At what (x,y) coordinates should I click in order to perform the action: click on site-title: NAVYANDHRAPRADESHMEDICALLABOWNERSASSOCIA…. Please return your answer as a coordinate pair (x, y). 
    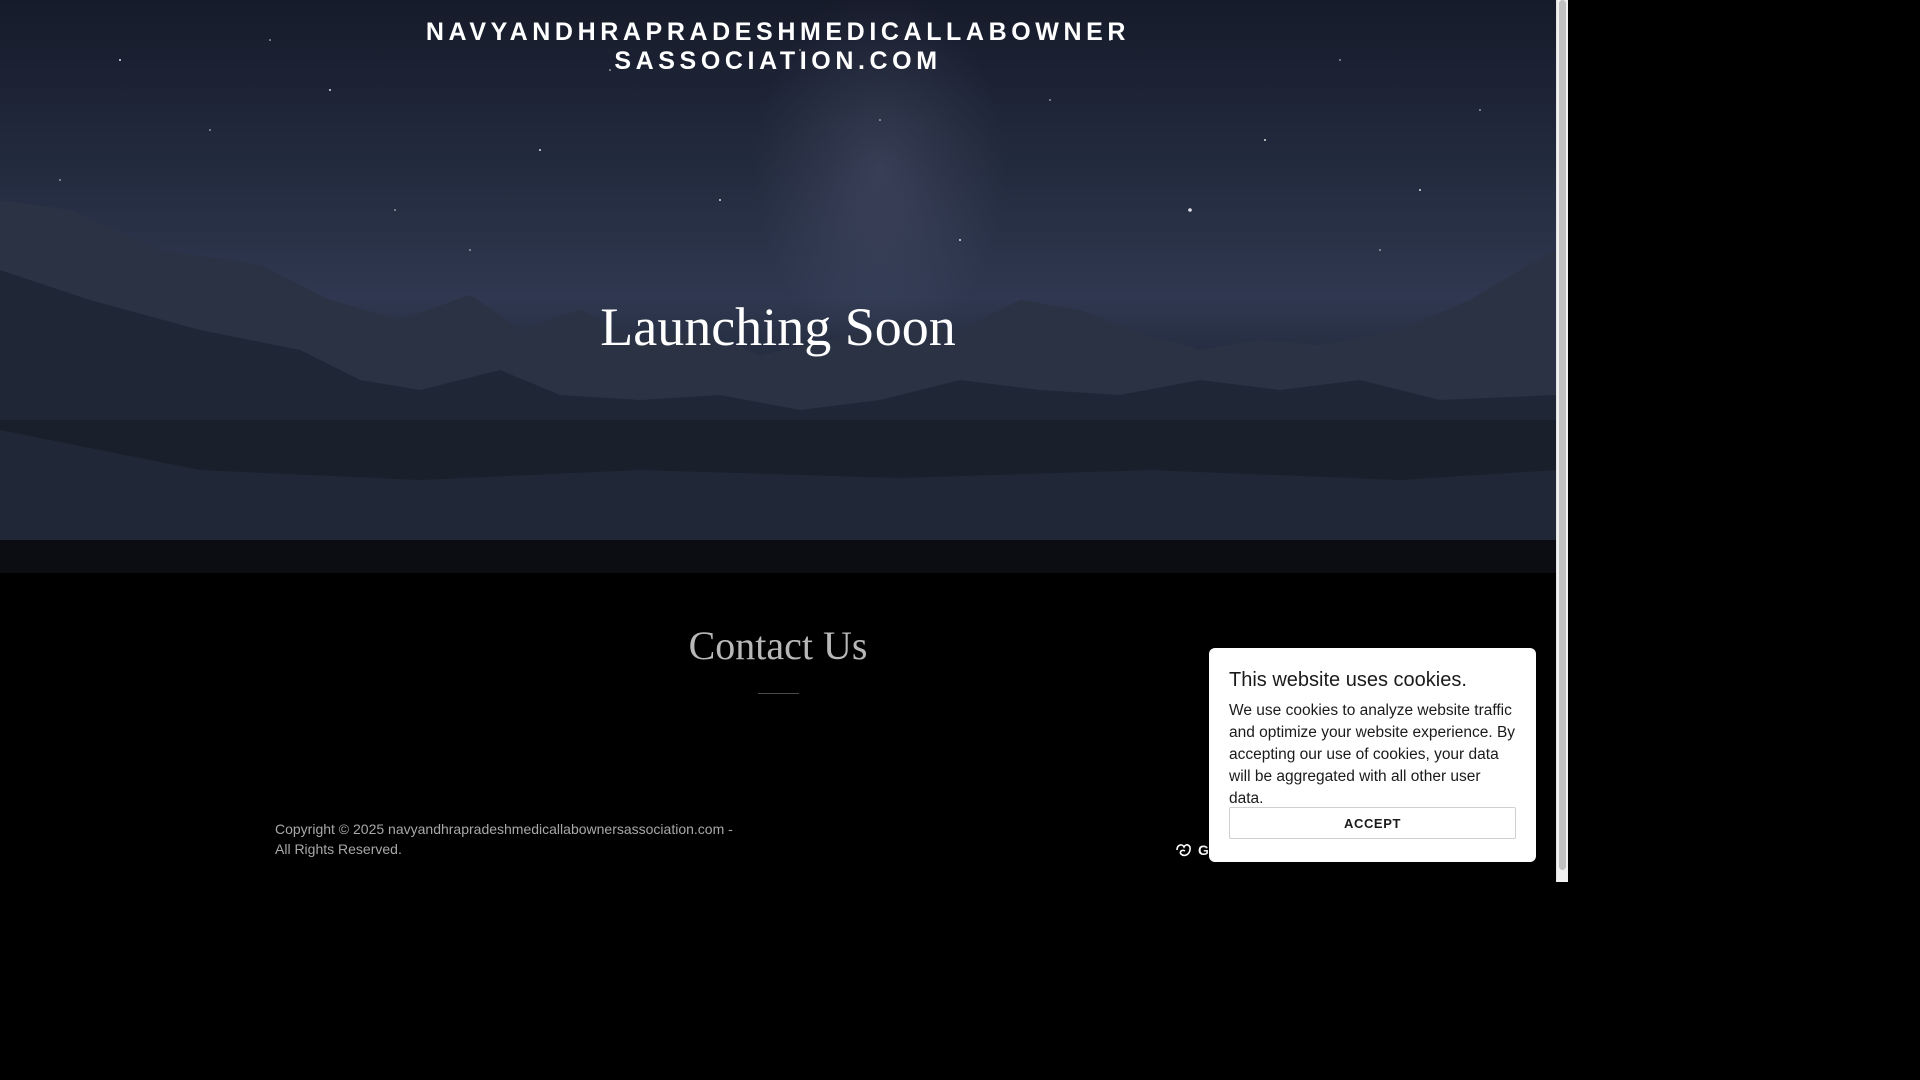
    Looking at the image, I should click on (778, 47).